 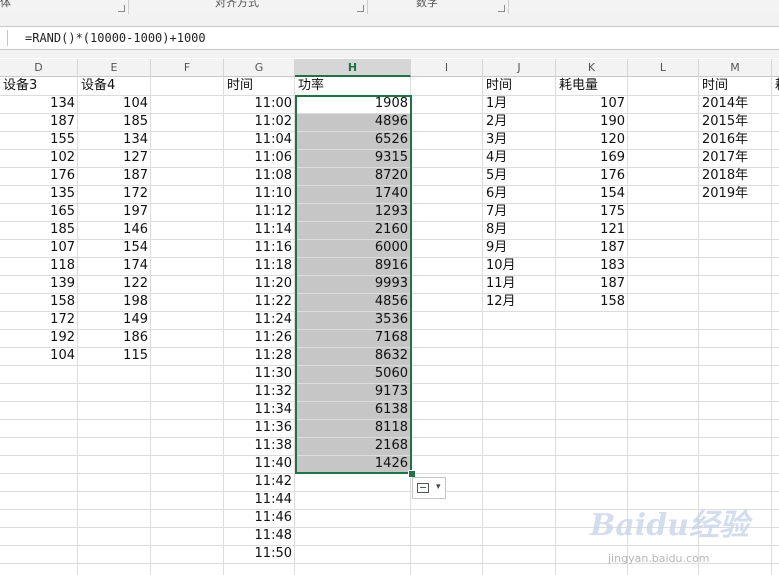 I want to click on table-cell-time: 11:02, so click(x=260, y=122).